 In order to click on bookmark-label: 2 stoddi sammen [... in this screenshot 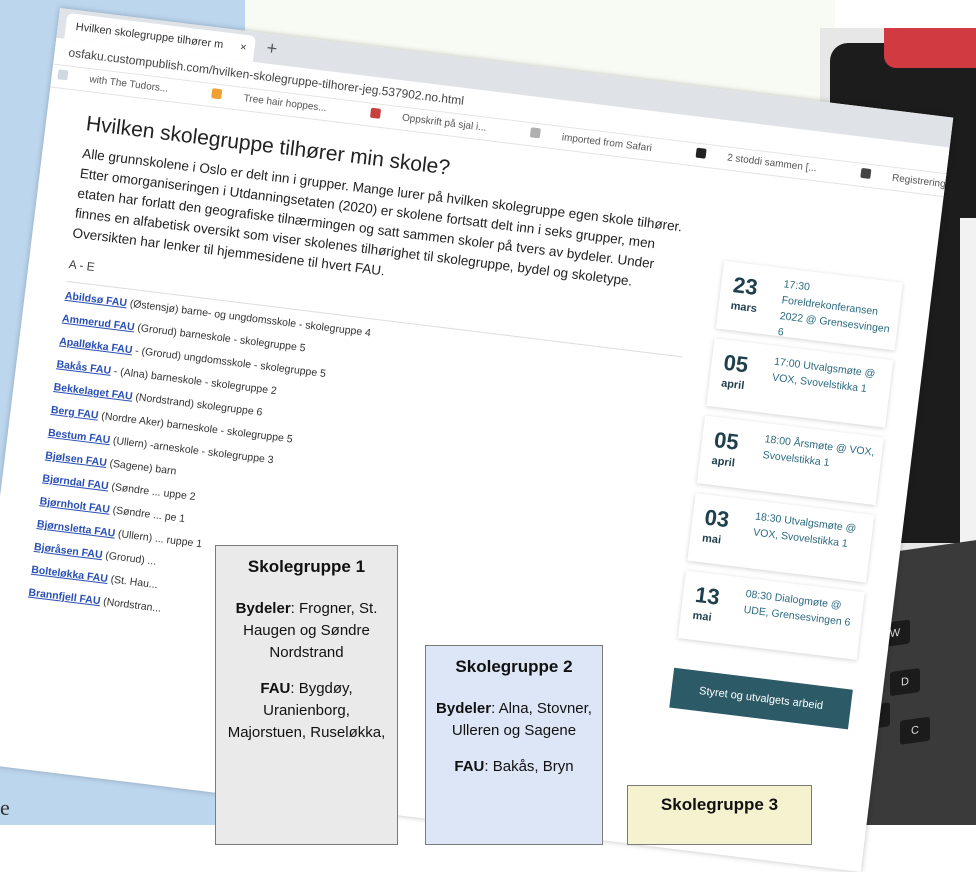, I will do `click(772, 163)`.